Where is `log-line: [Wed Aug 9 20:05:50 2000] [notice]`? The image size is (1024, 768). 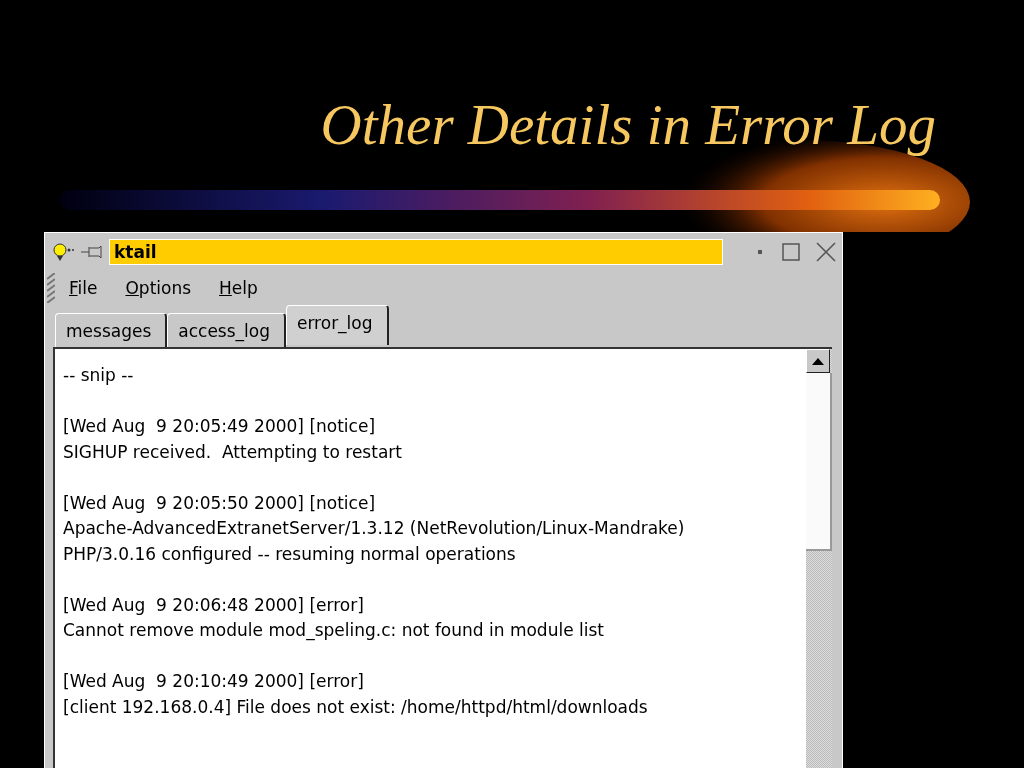 log-line: [Wed Aug 9 20:05:50 2000] [notice] is located at coordinates (219, 503).